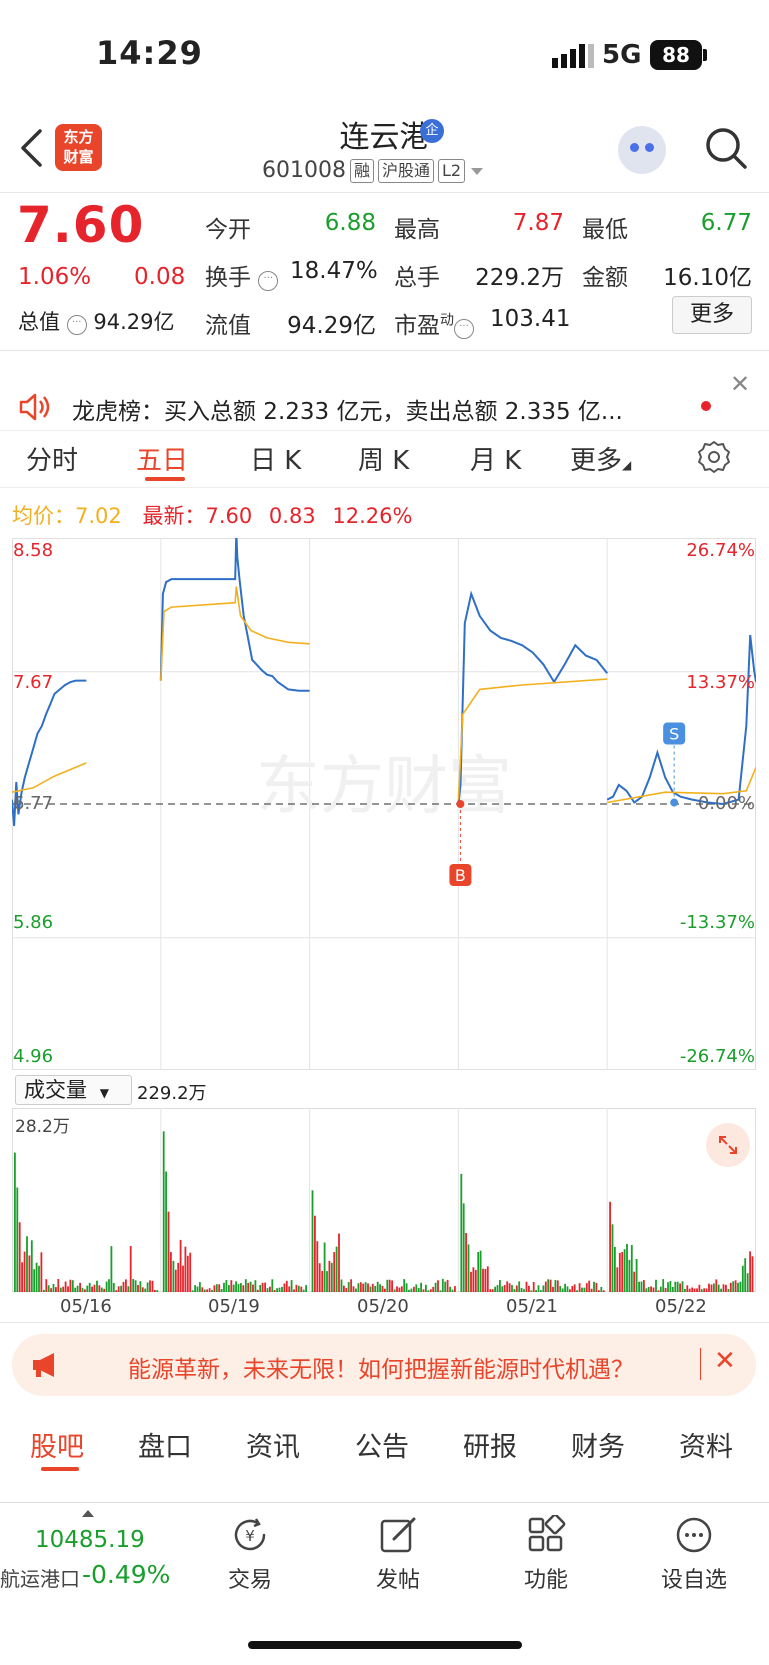 This screenshot has width=769, height=1665. I want to click on search-icon, so click(726, 148).